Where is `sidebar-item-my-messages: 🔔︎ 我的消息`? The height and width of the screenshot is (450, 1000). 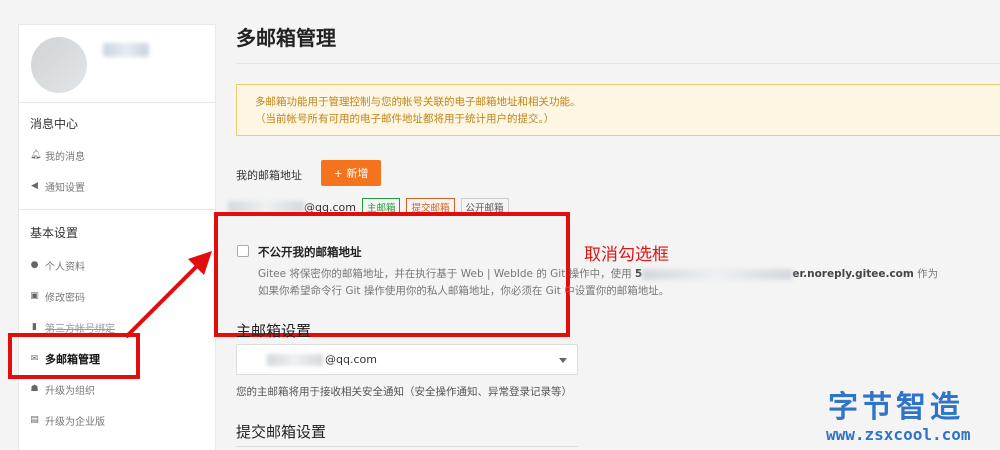 sidebar-item-my-messages: 🔔︎ 我的消息 is located at coordinates (57, 156).